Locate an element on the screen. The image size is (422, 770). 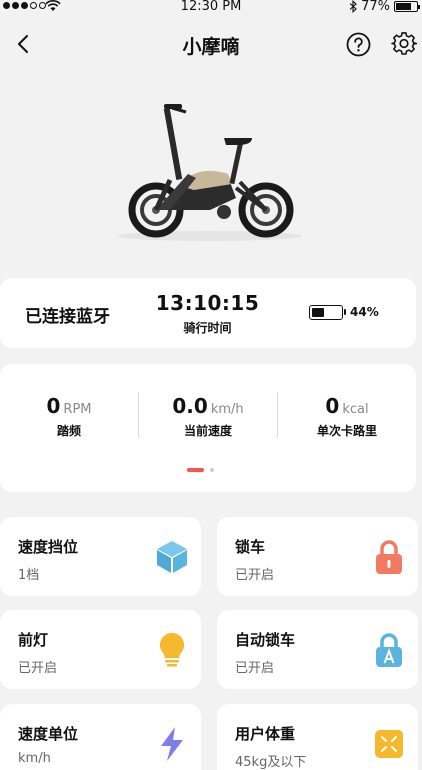
tile-title: 速度单位 is located at coordinates (48, 734).